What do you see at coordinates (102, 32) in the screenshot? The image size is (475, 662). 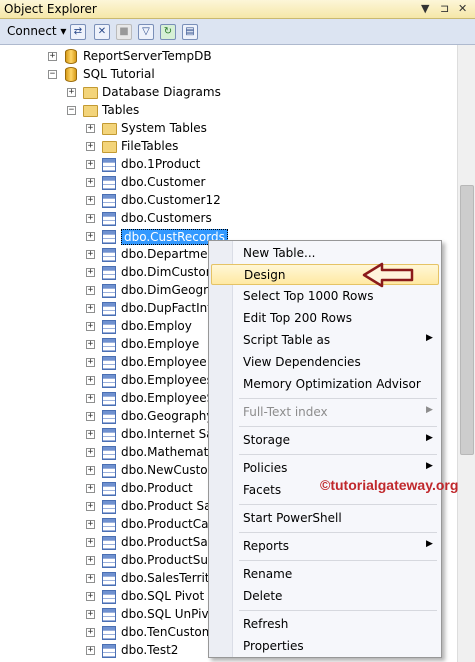 I see `disconnect-icon: ✕` at bounding box center [102, 32].